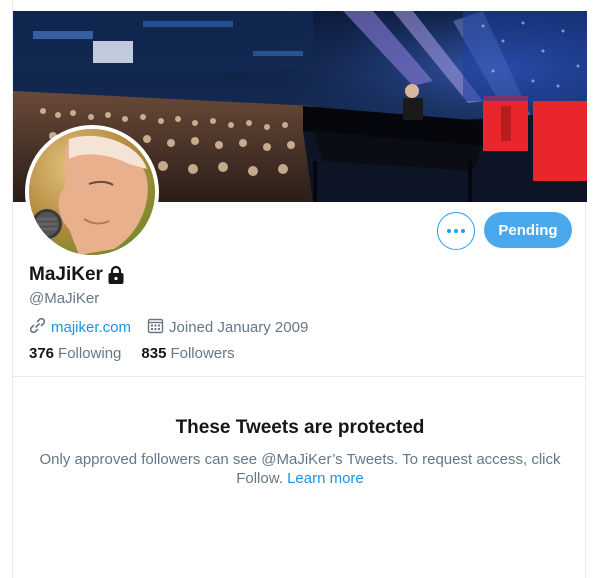  Describe the element at coordinates (300, 376) in the screenshot. I see `section-divider` at that location.